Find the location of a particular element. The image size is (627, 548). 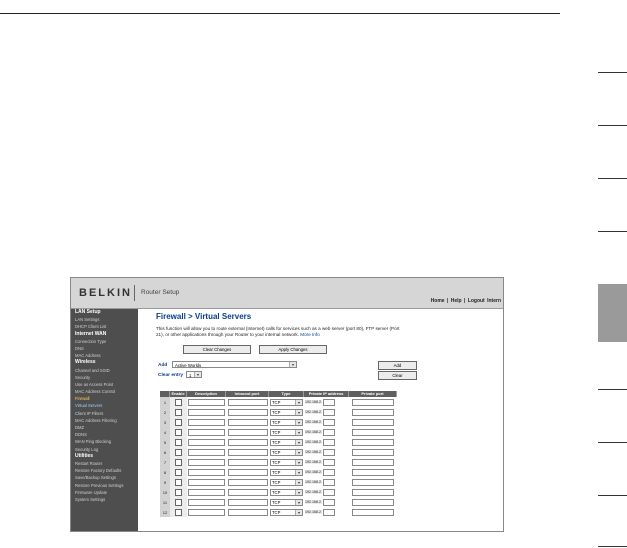

sidebar-item: System Settings is located at coordinates (104, 499).